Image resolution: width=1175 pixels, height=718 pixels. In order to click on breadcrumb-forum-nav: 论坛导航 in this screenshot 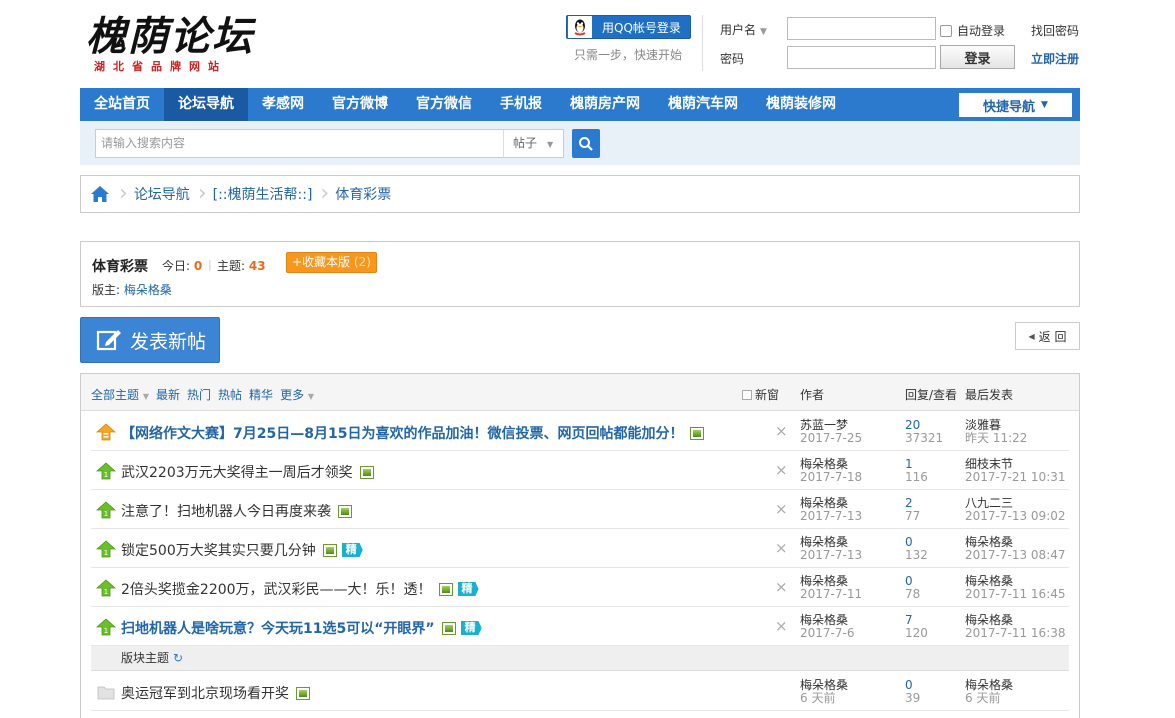, I will do `click(162, 194)`.